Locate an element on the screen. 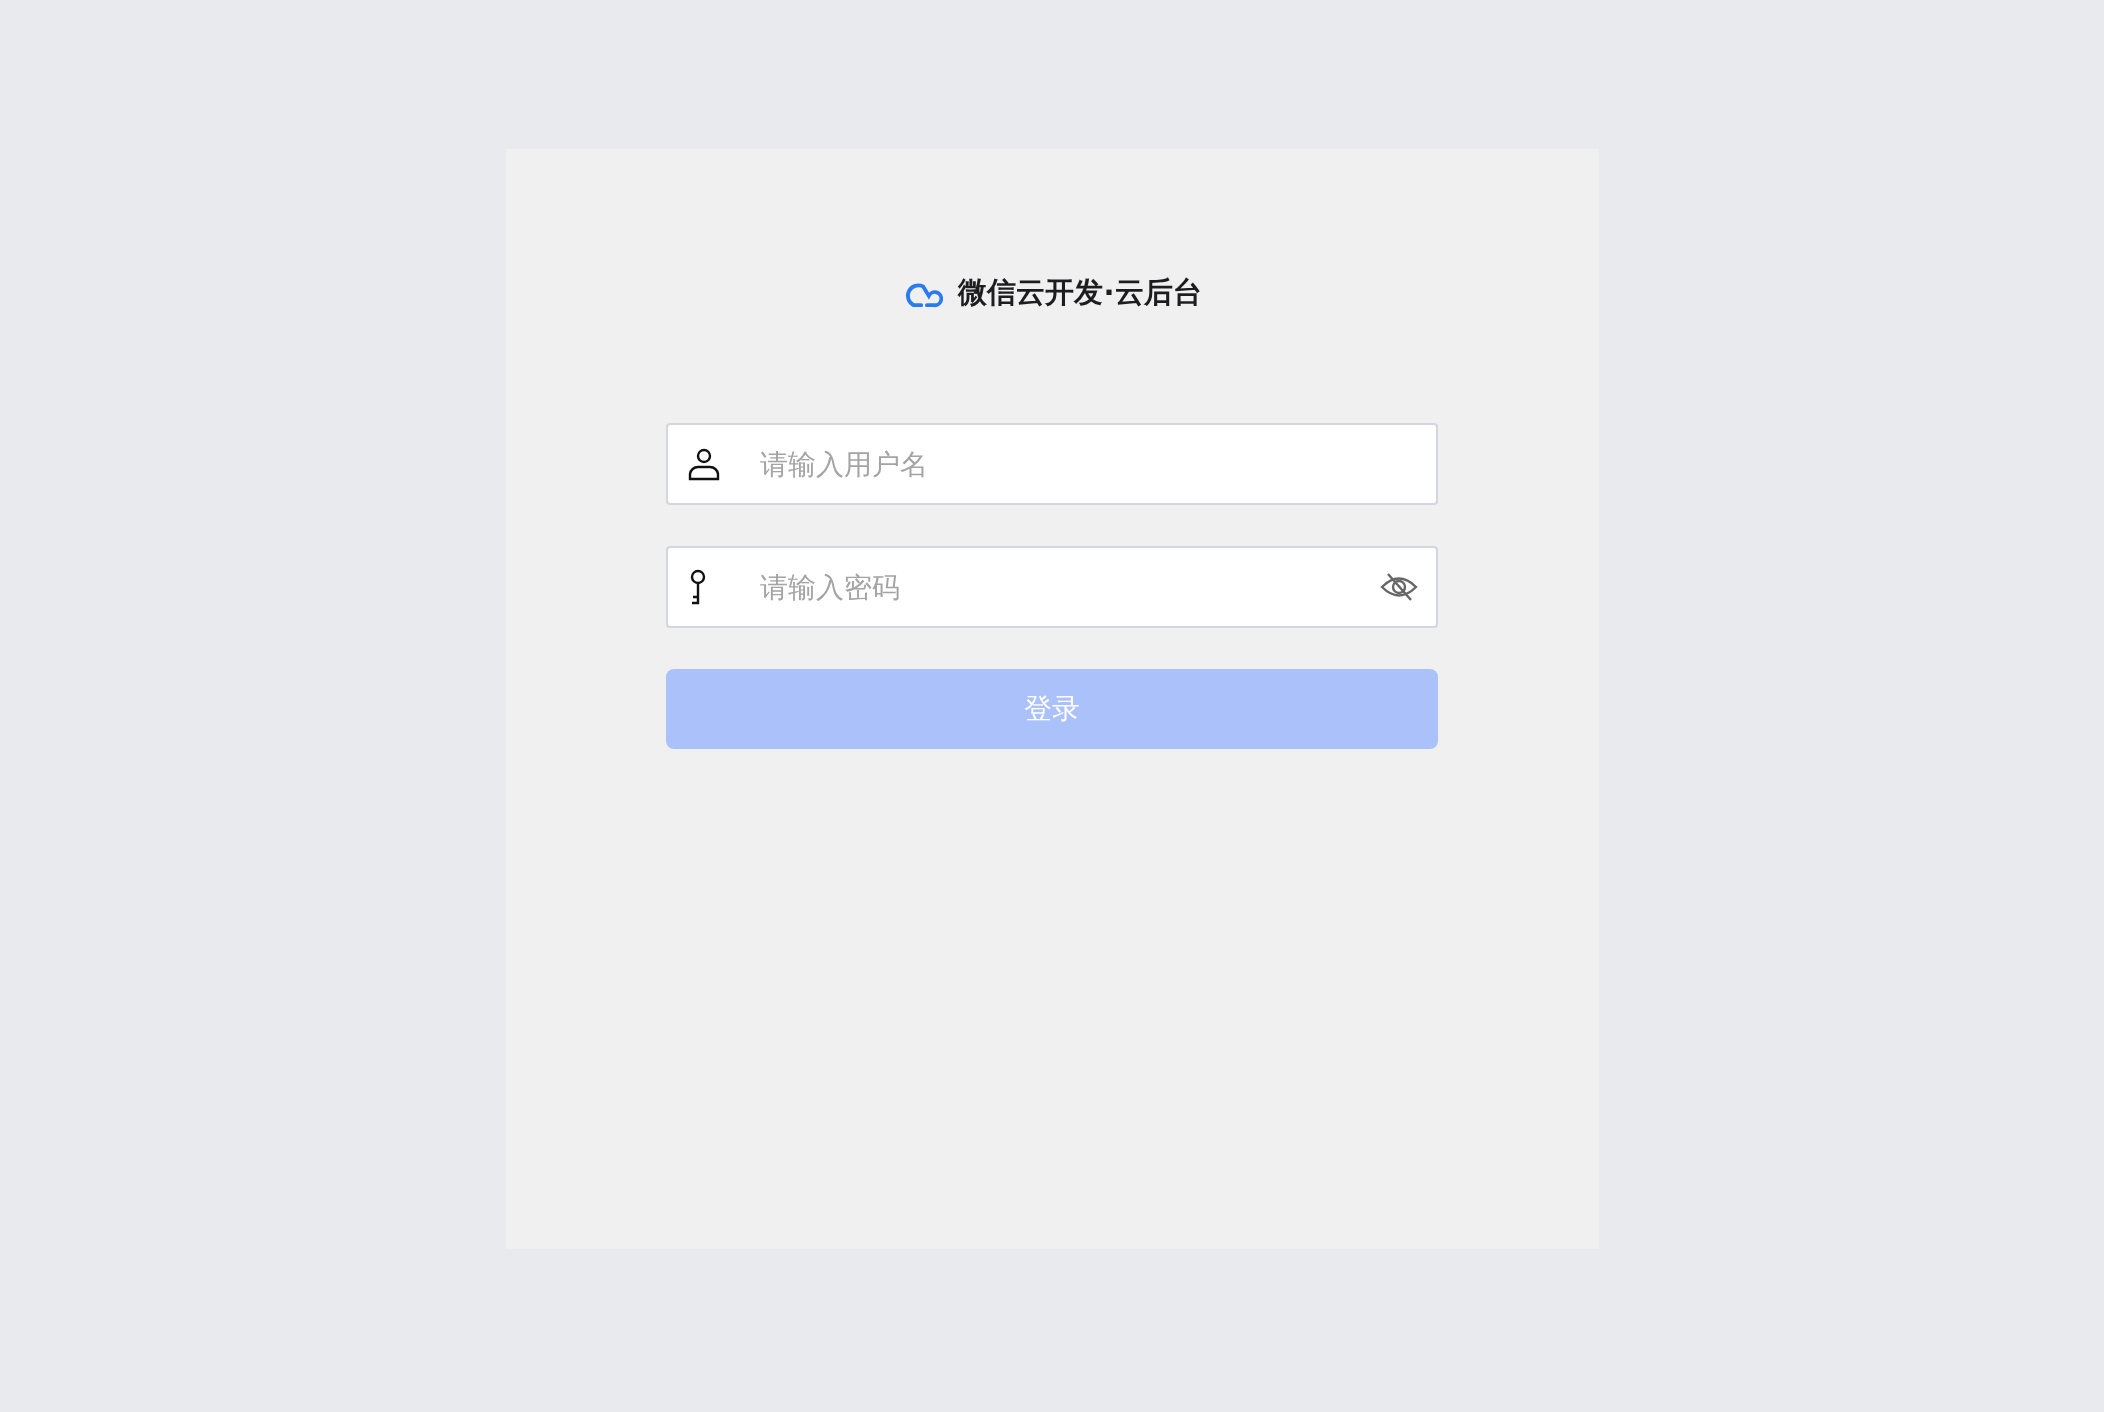 The height and width of the screenshot is (1412, 2104). eye-hidden-icon is located at coordinates (1399, 587).